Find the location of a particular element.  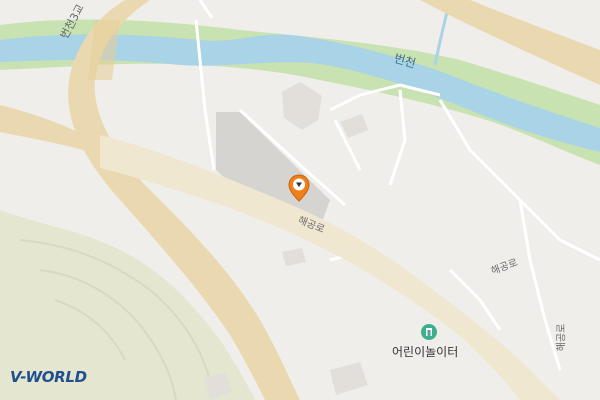

poi-label-playground: 어린이놀이터 is located at coordinates (425, 351).